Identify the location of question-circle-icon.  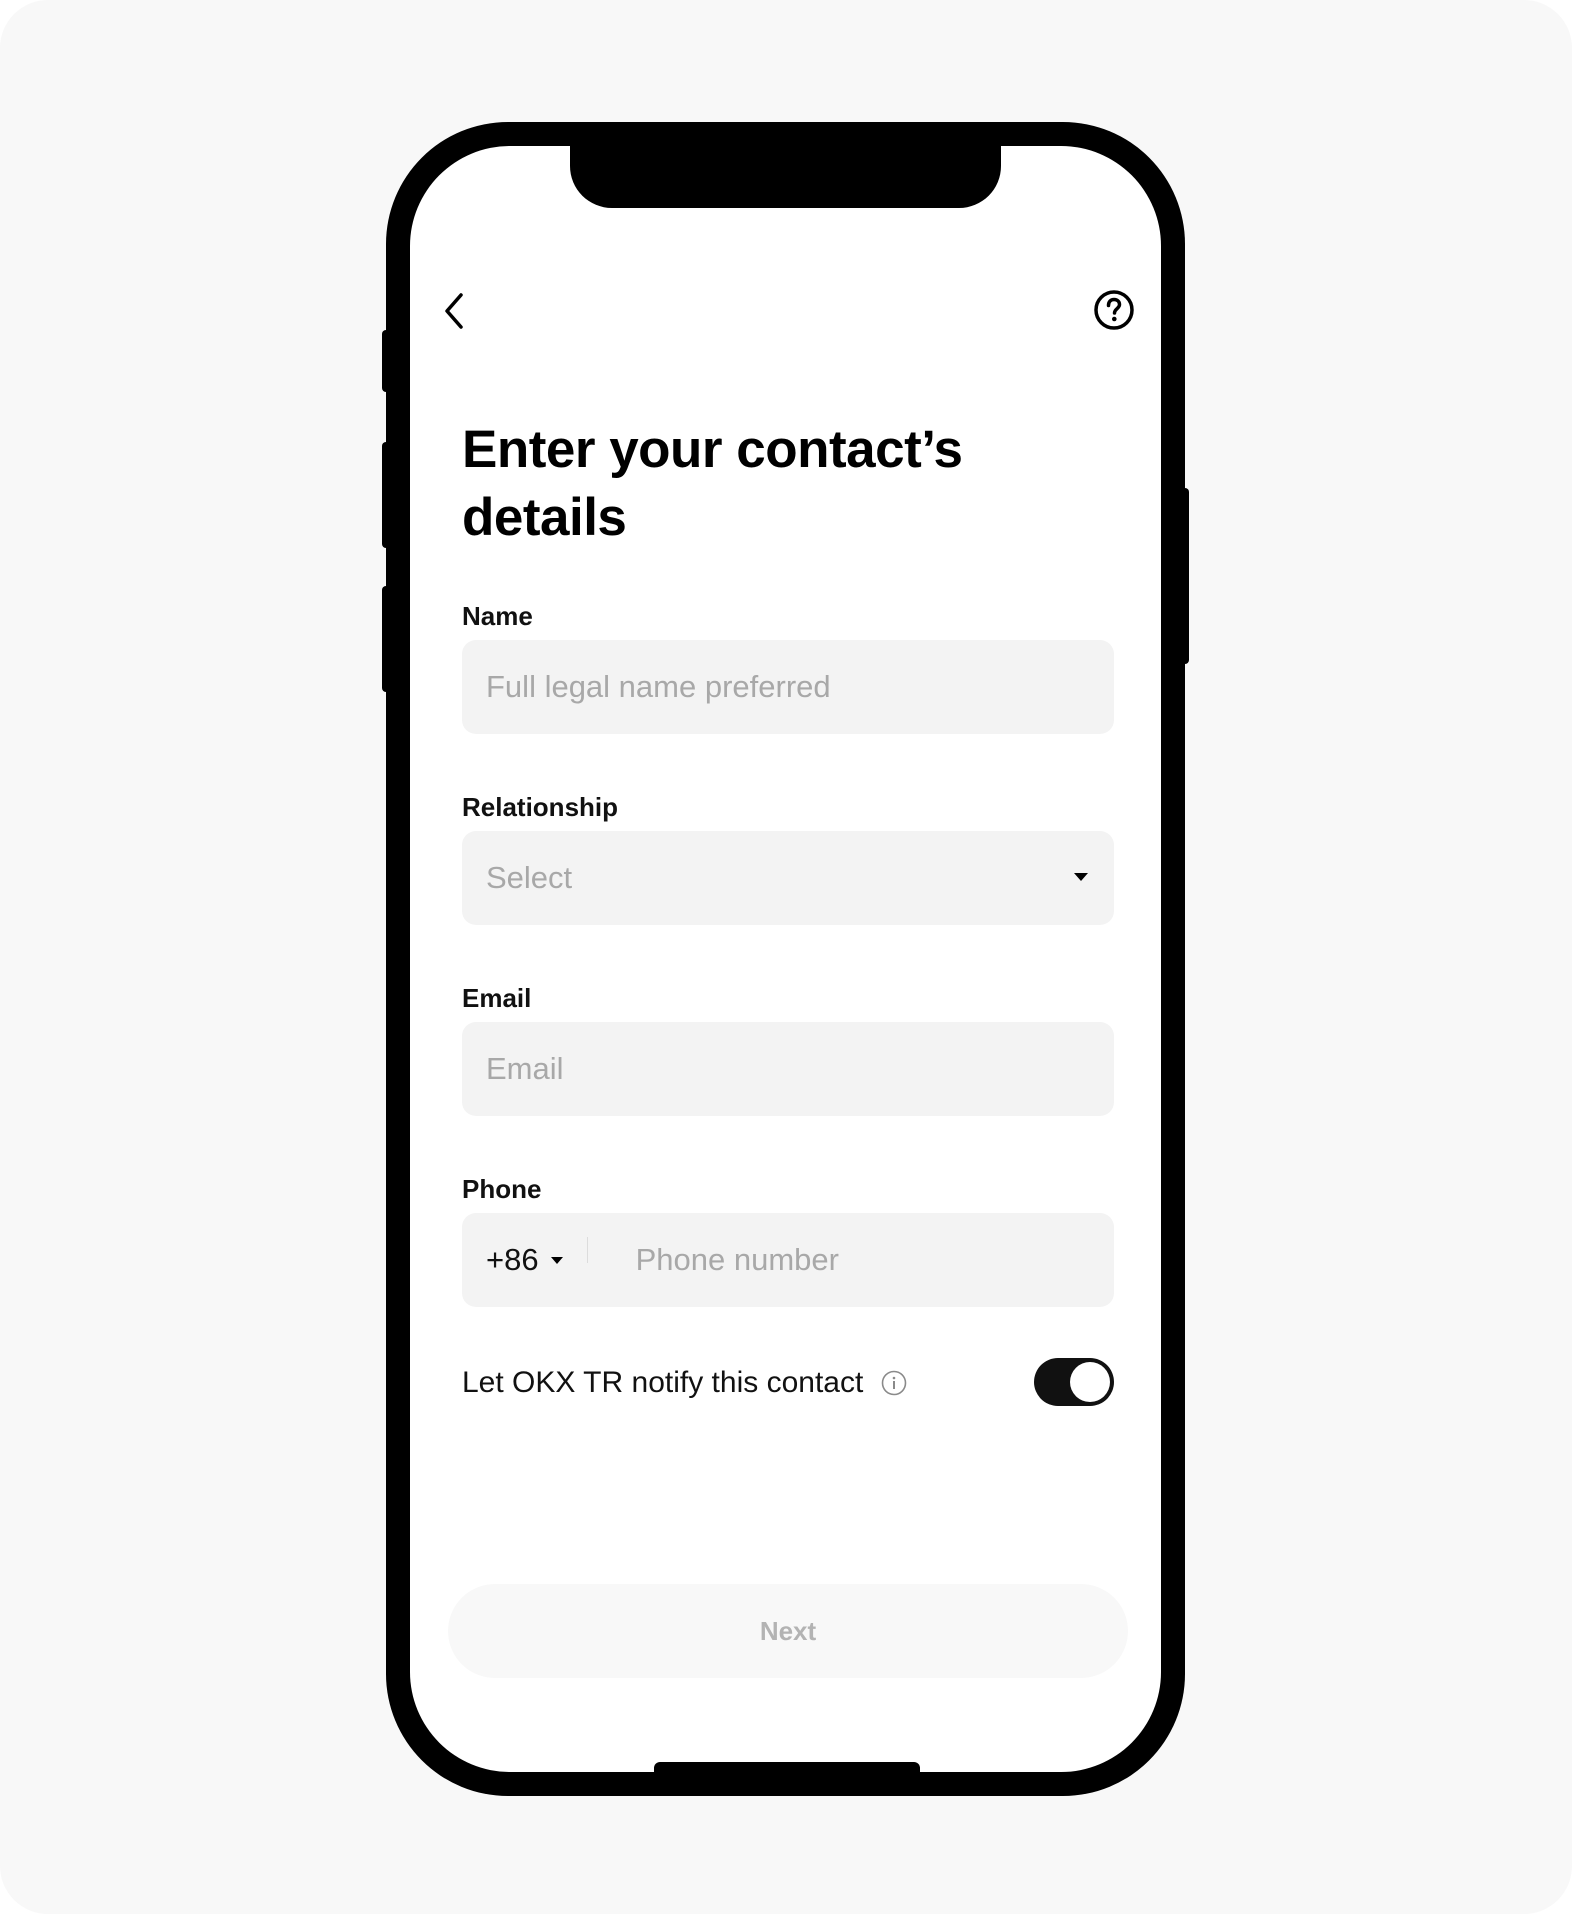
(1114, 310).